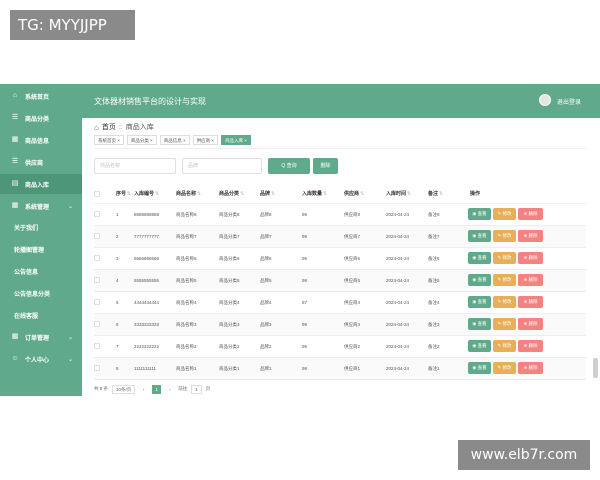  I want to click on search-button: Q 查询, so click(289, 166).